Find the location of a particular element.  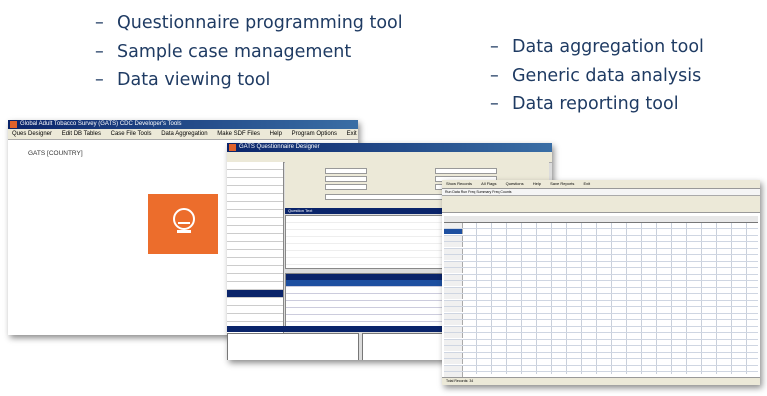

feature-item: – Generic data analysis is located at coordinates (596, 75).